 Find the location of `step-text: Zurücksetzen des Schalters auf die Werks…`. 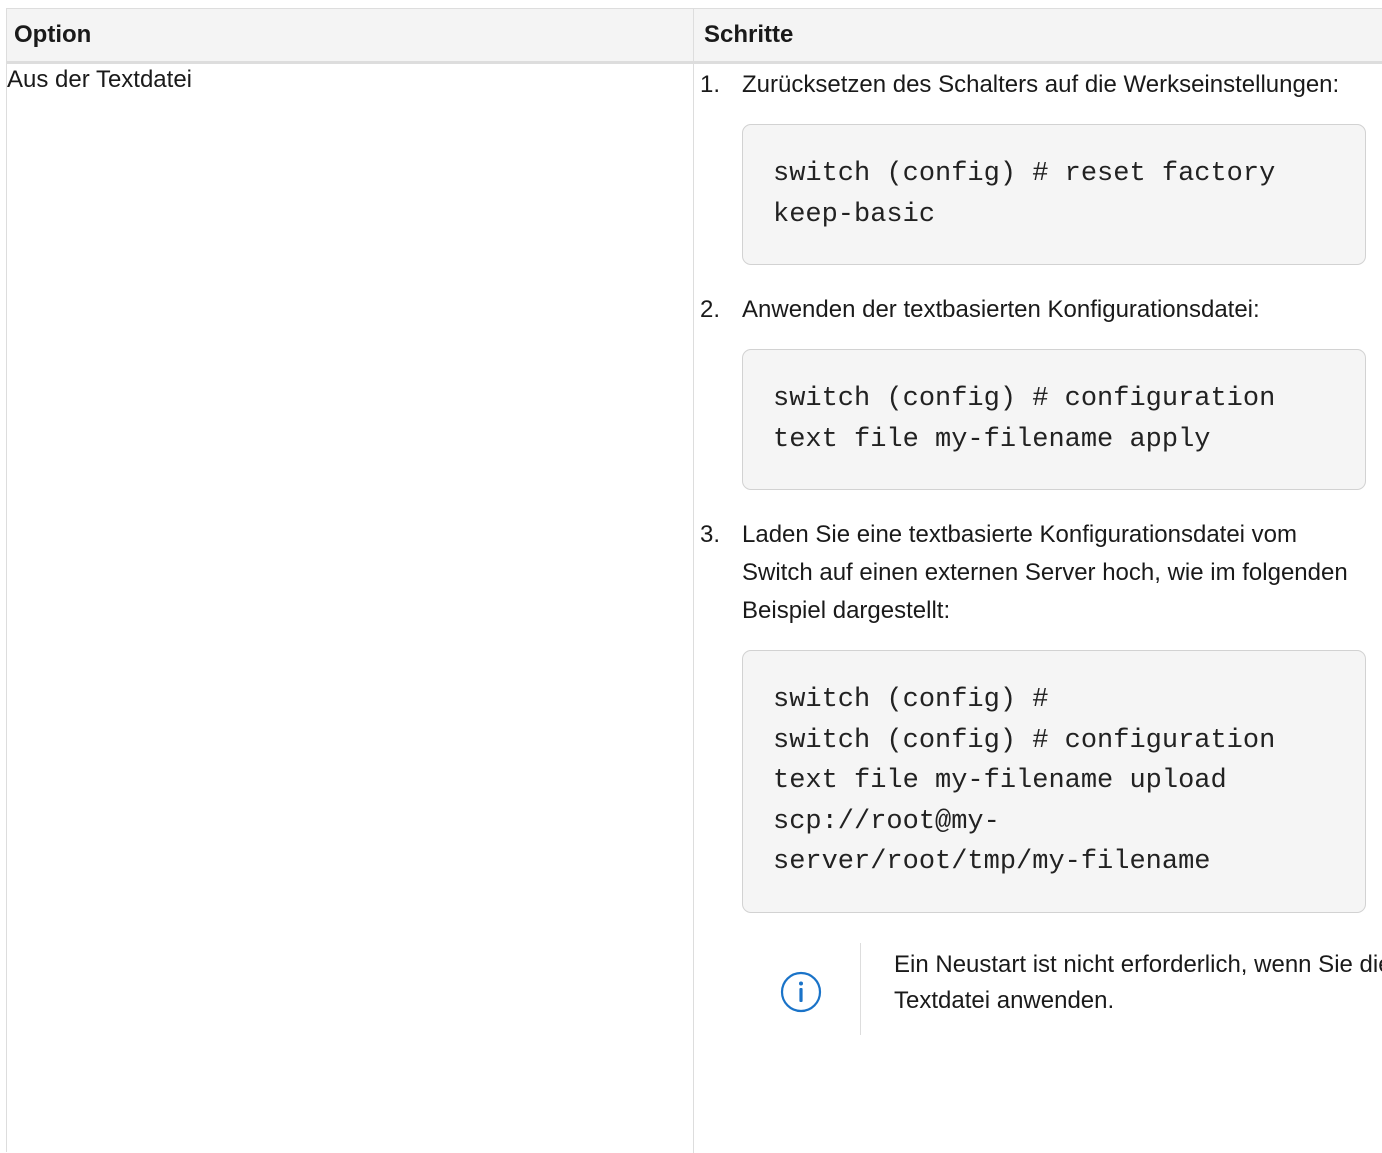

step-text: Zurücksetzen des Schalters auf die Werks… is located at coordinates (1041, 84).